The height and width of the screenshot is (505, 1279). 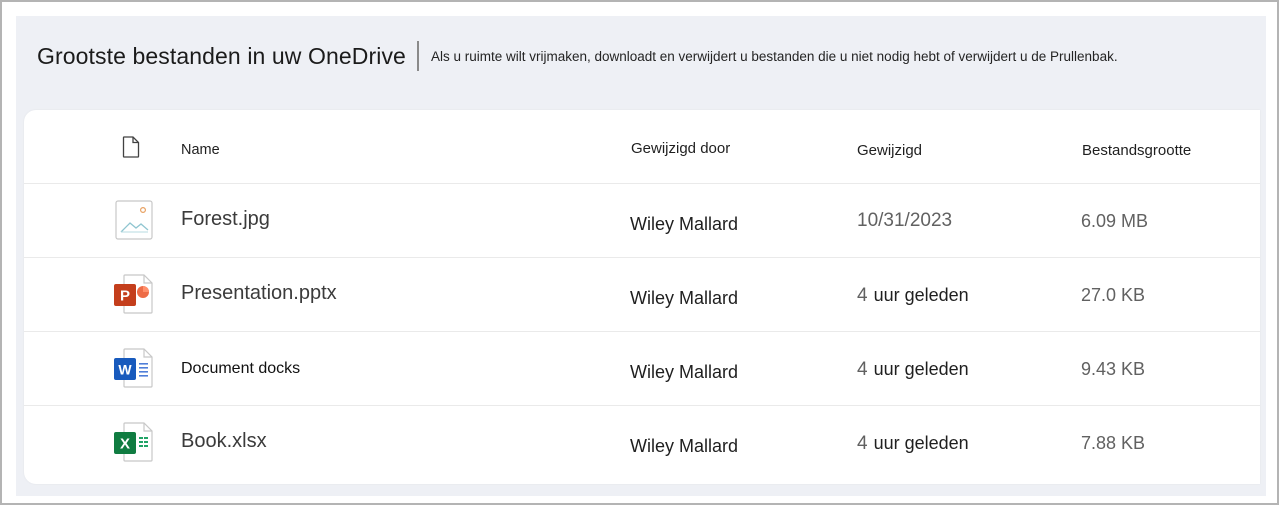 What do you see at coordinates (221, 55) in the screenshot?
I see `page-title: Grootste bestanden in uw OneDrive` at bounding box center [221, 55].